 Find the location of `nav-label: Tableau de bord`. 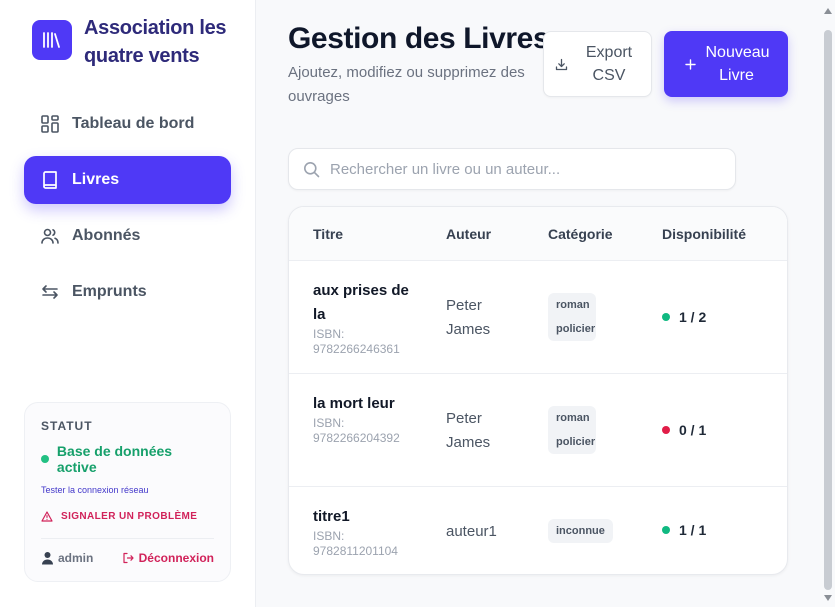

nav-label: Tableau de bord is located at coordinates (133, 123).